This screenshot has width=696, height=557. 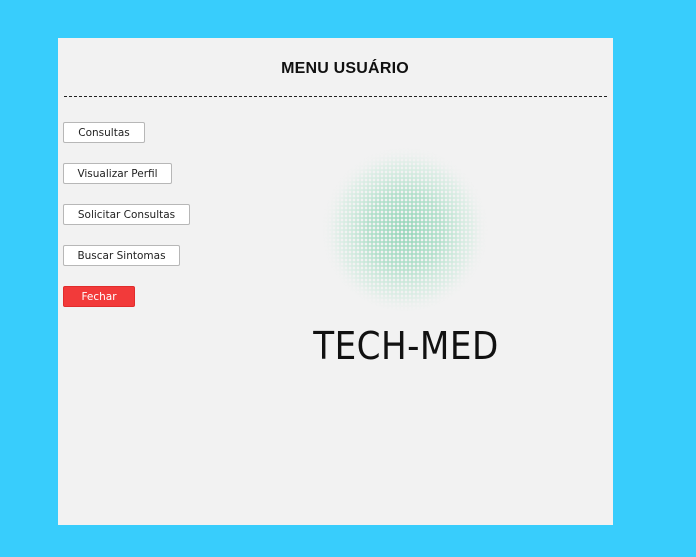 I want to click on halftone-circle-logo-icon, so click(x=405, y=227).